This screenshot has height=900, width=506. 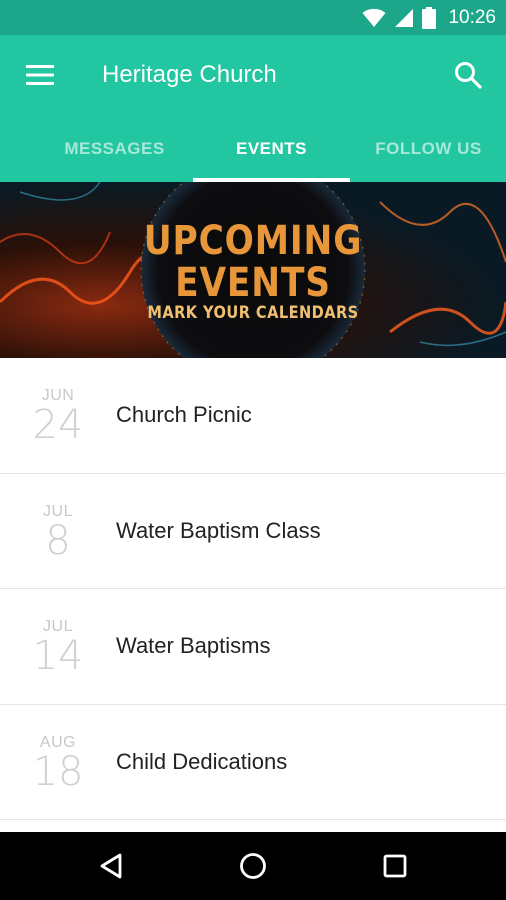 What do you see at coordinates (58, 656) in the screenshot?
I see `event-day: 14` at bounding box center [58, 656].